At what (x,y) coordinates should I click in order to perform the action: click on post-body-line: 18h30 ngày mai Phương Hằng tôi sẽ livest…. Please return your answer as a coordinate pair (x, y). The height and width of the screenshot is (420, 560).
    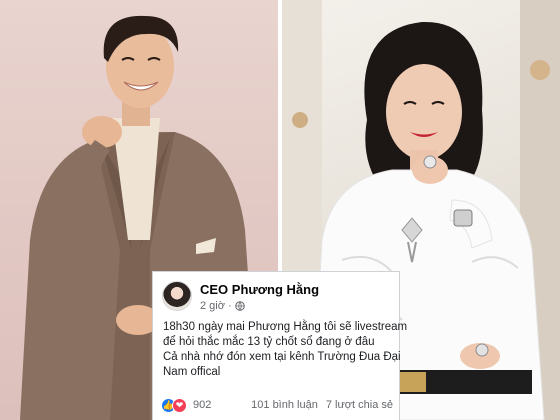
    Looking at the image, I should click on (285, 327).